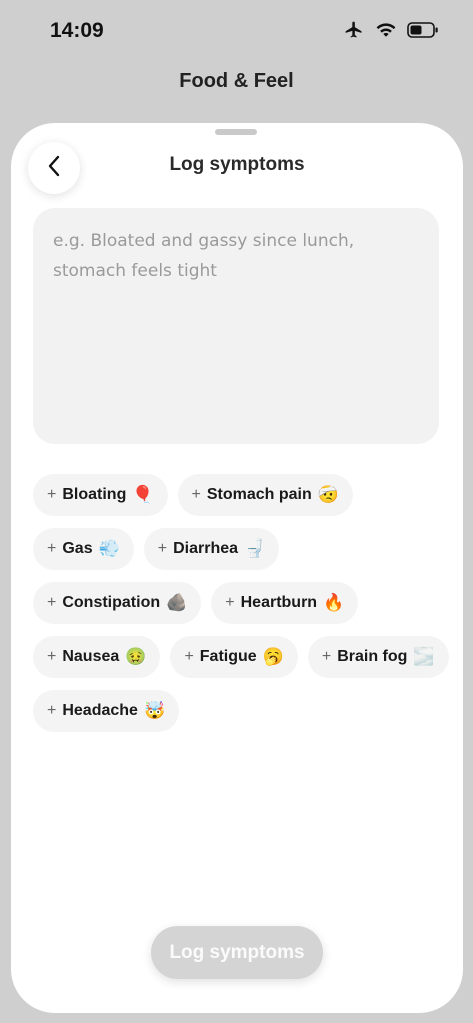 The width and height of the screenshot is (473, 1023). What do you see at coordinates (236, 32) in the screenshot?
I see `status-bar: 14:09` at bounding box center [236, 32].